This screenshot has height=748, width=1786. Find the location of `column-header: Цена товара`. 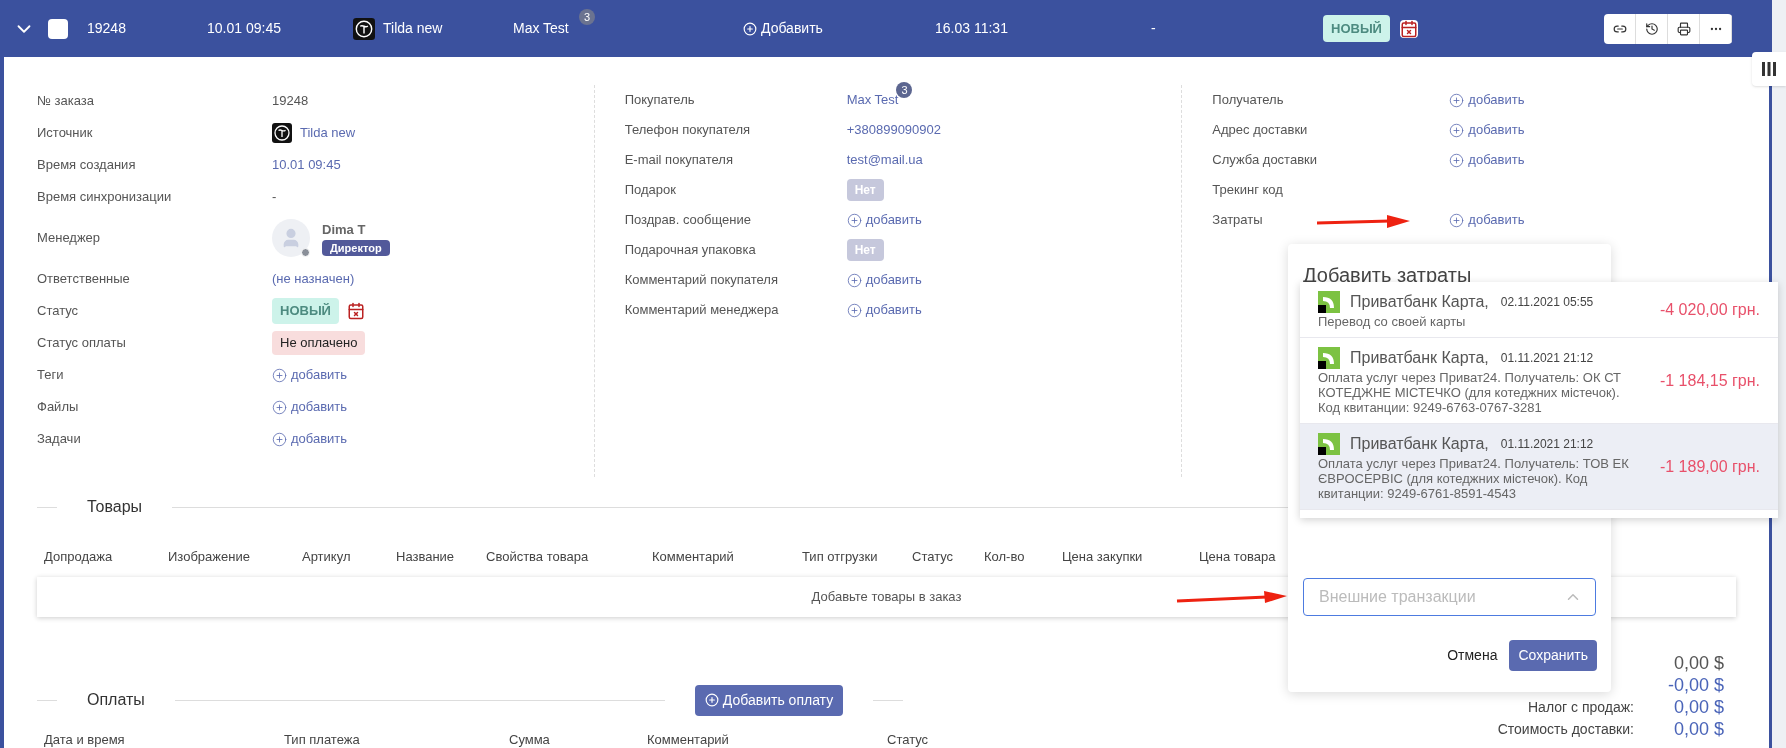

column-header: Цена товара is located at coordinates (1238, 557).